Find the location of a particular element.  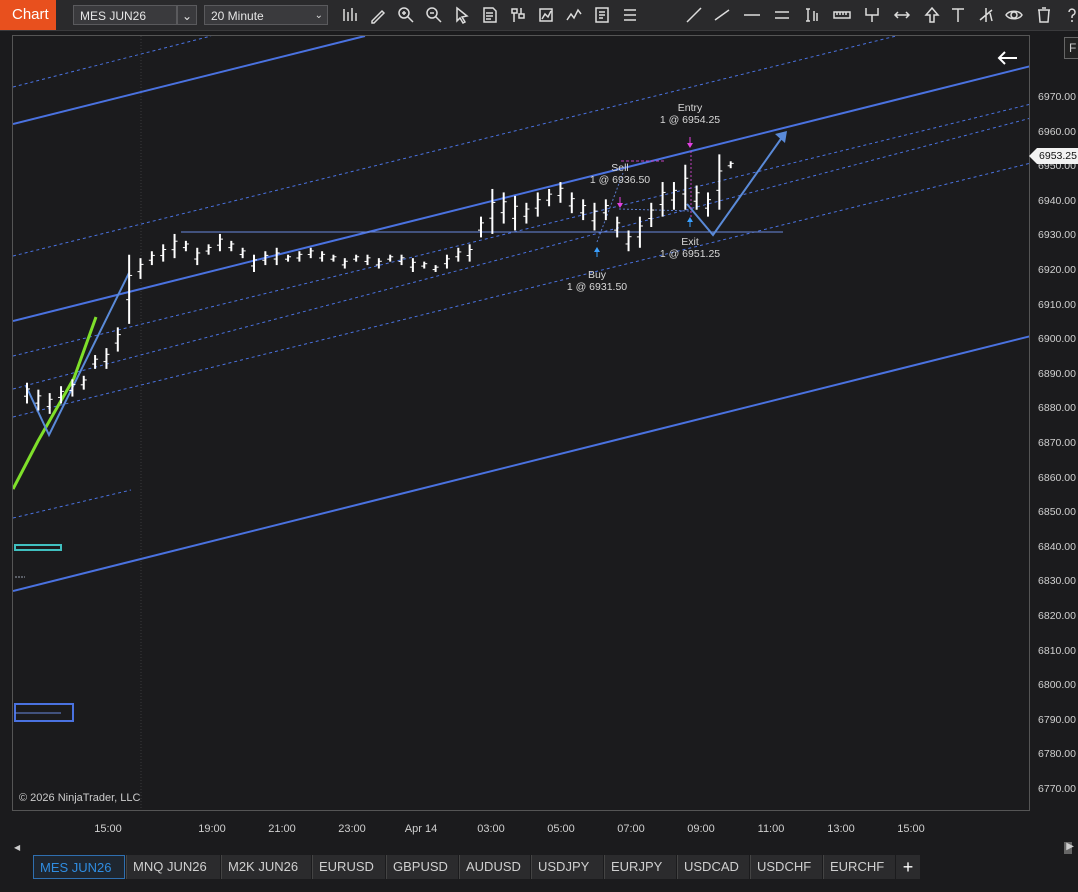

exit-arrow-icon is located at coordinates (690, 219).